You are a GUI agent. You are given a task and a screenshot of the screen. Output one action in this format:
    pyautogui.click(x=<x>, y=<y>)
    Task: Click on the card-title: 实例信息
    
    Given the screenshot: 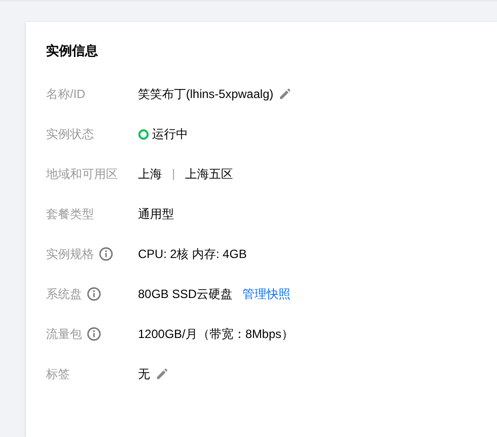 What is the action you would take?
    pyautogui.click(x=72, y=51)
    